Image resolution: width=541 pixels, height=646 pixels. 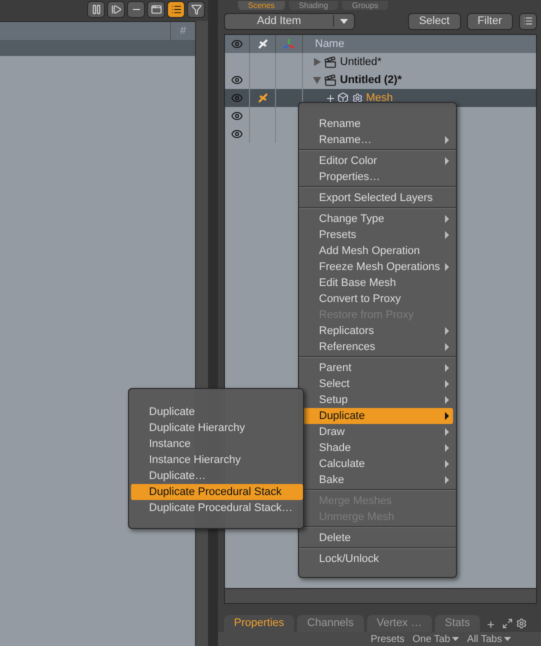 I want to click on tab: Shading, so click(x=313, y=5).